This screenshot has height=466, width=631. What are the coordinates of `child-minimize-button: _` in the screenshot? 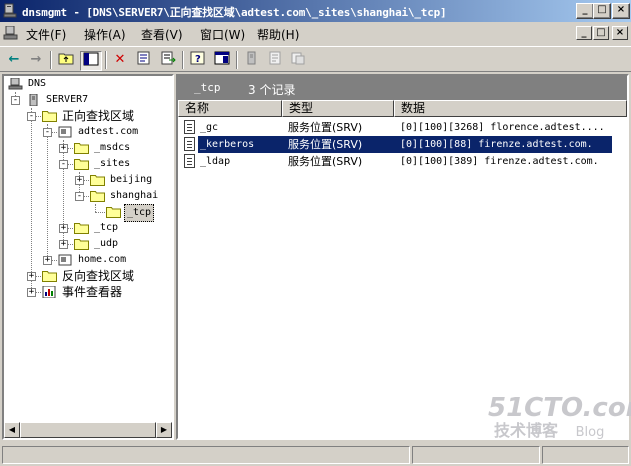 It's located at (584, 33).